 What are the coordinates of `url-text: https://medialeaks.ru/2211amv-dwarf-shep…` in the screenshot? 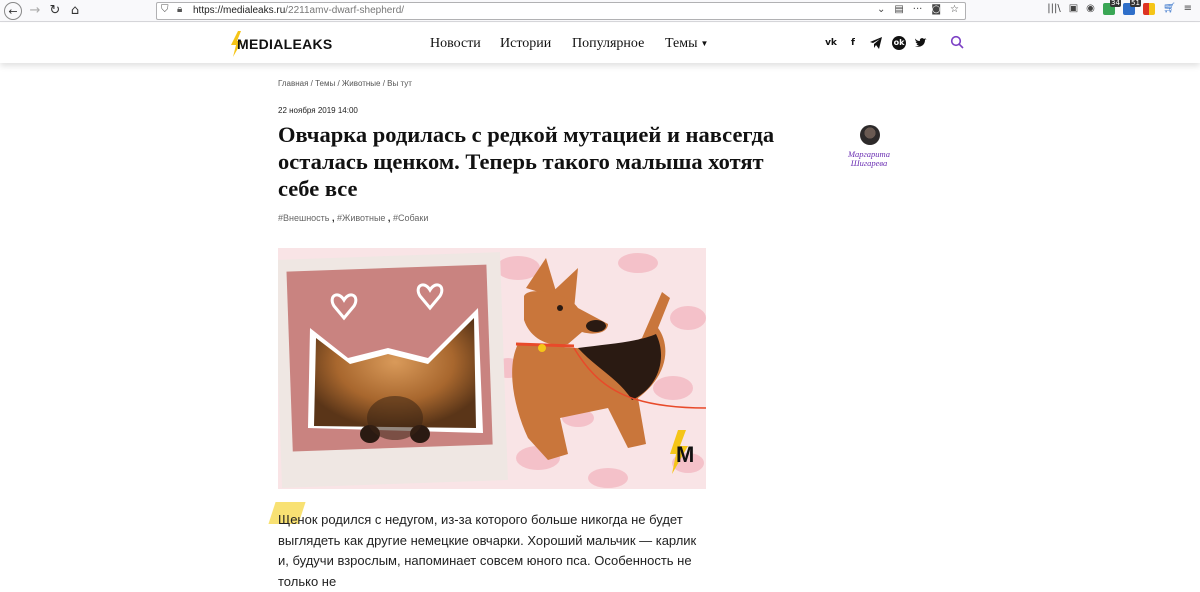 It's located at (298, 10).